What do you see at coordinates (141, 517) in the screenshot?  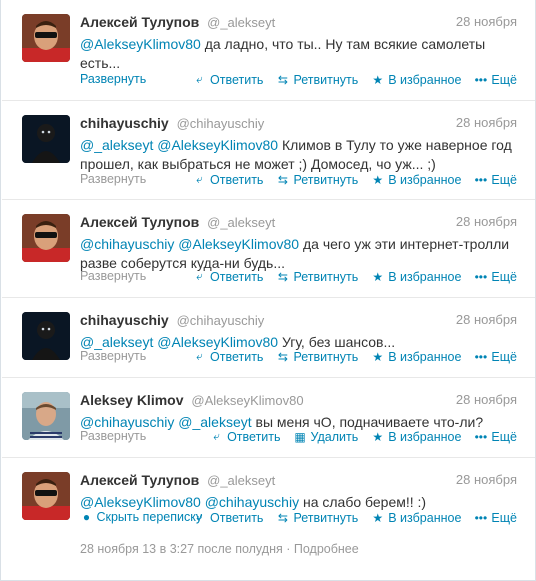 I see `hide-conversation-link: ● Скрыть переписку` at bounding box center [141, 517].